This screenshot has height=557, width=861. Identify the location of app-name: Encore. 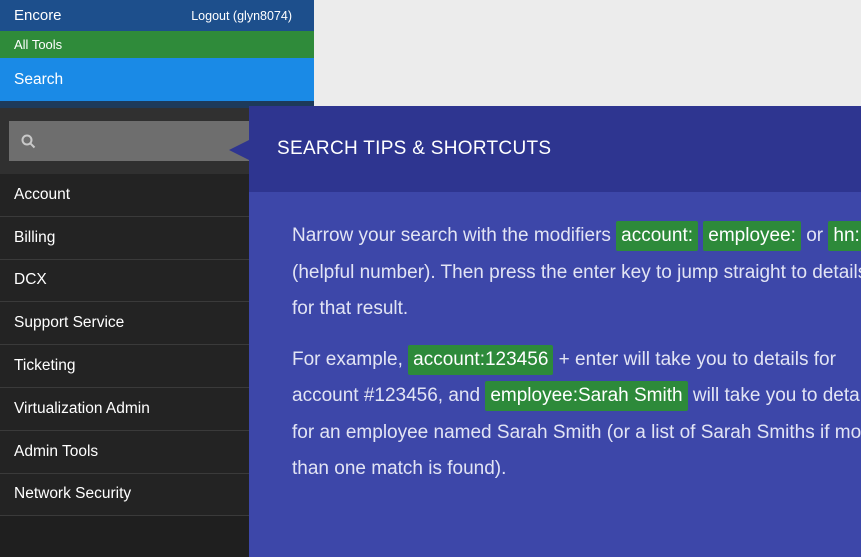
(38, 15).